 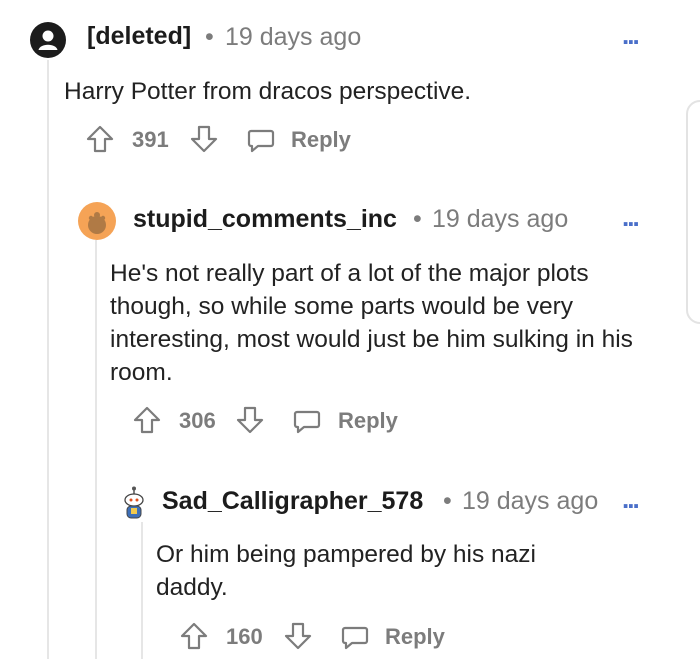 What do you see at coordinates (244, 636) in the screenshot?
I see `vote-count: 160` at bounding box center [244, 636].